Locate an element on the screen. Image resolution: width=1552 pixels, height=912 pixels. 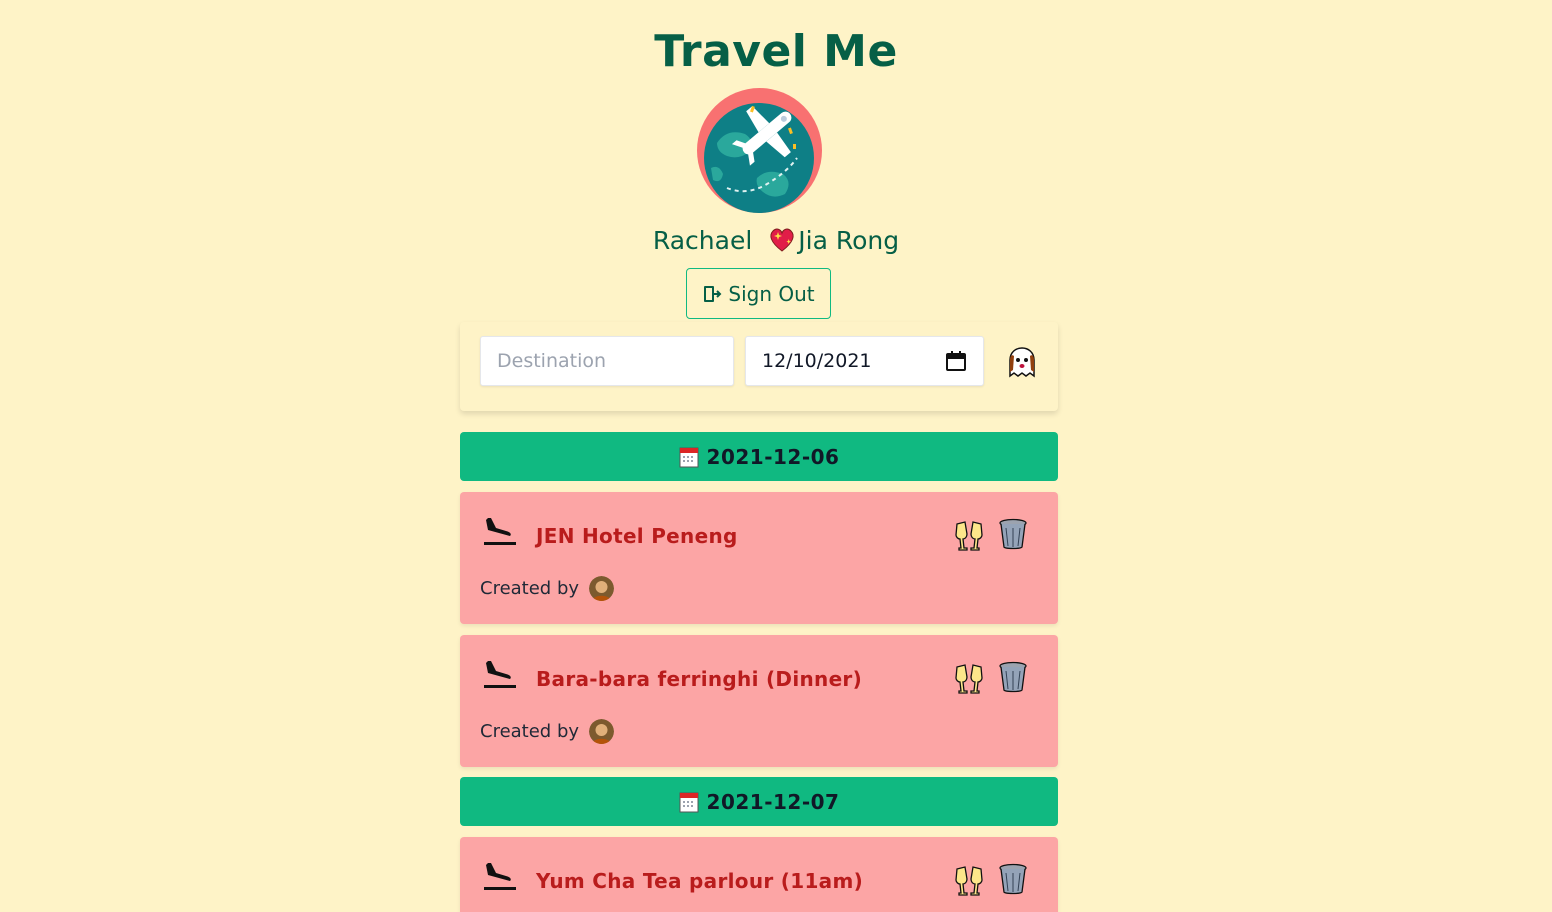
trip-card: JEN Hotel Peneng Created by is located at coordinates (759, 558).